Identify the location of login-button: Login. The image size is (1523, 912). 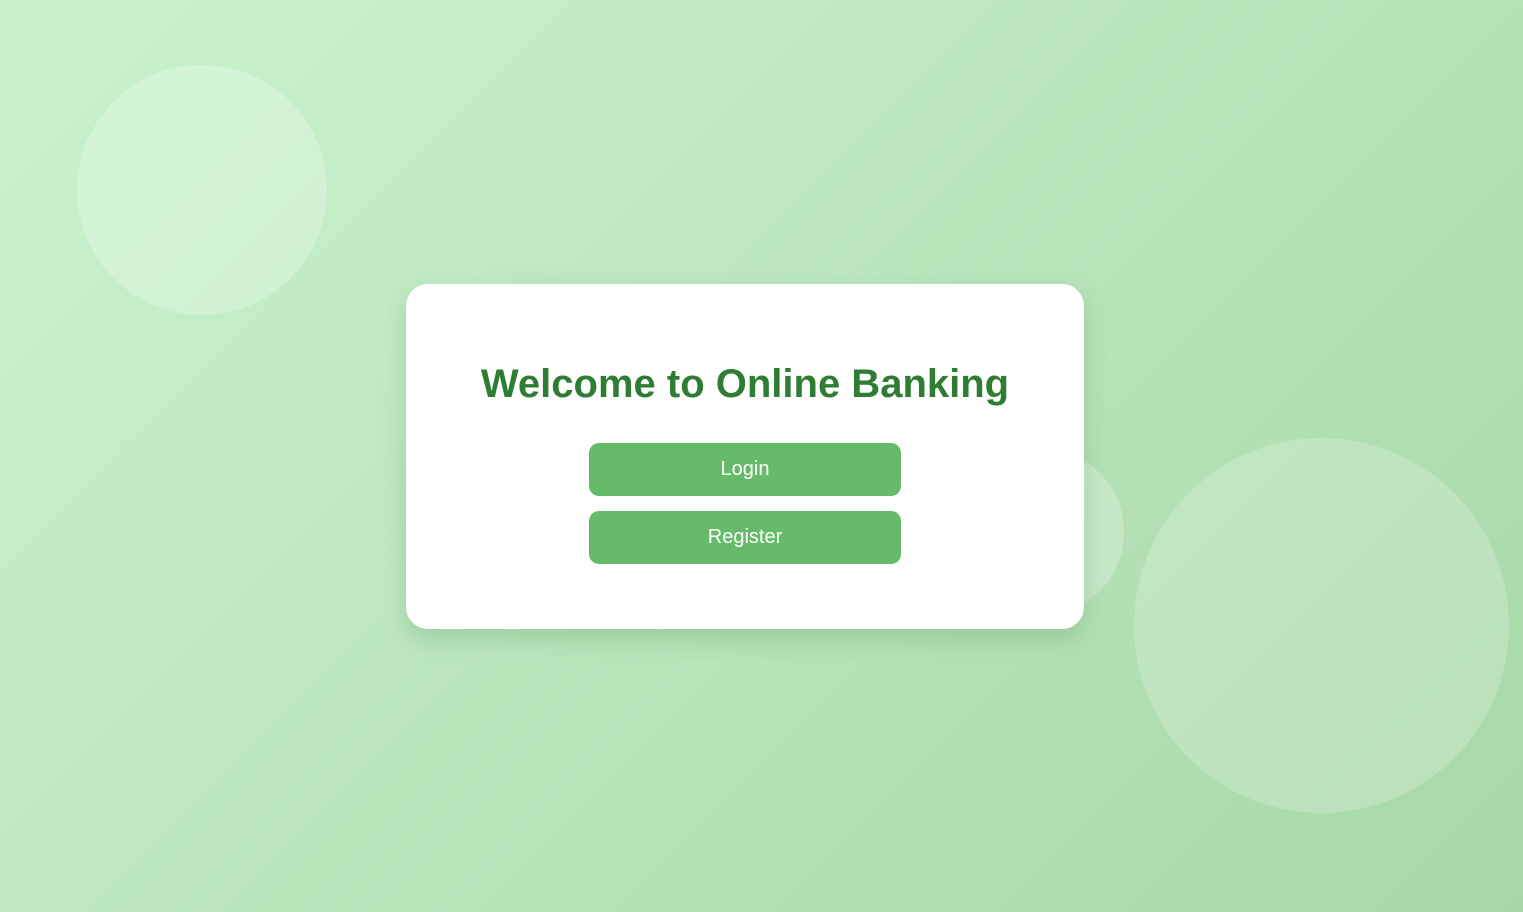
(745, 469).